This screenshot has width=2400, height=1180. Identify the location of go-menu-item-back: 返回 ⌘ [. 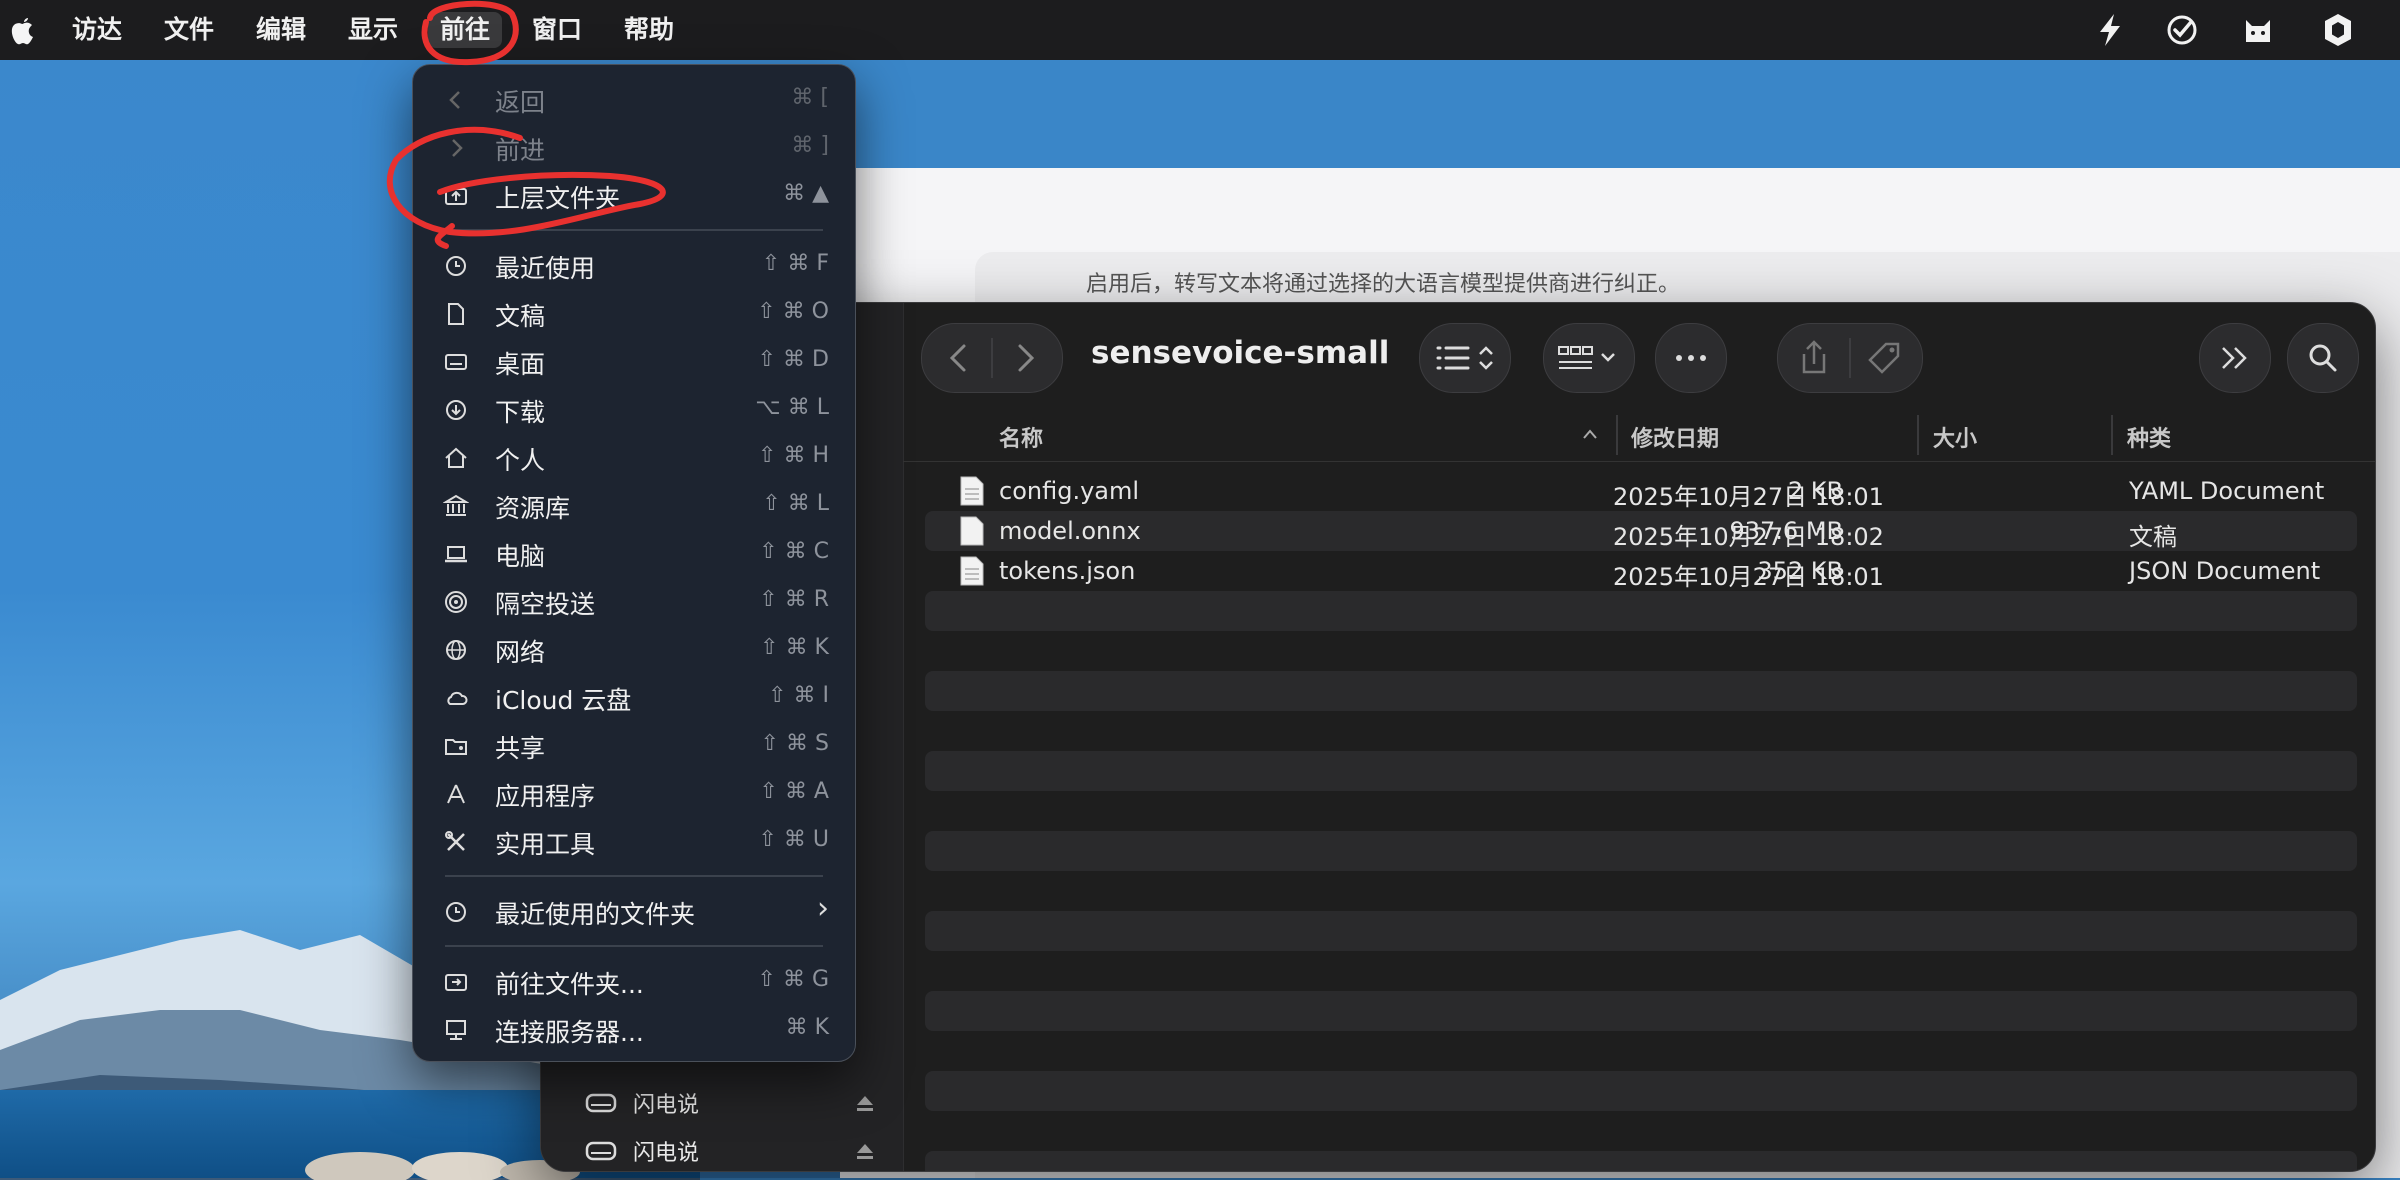
(634, 99).